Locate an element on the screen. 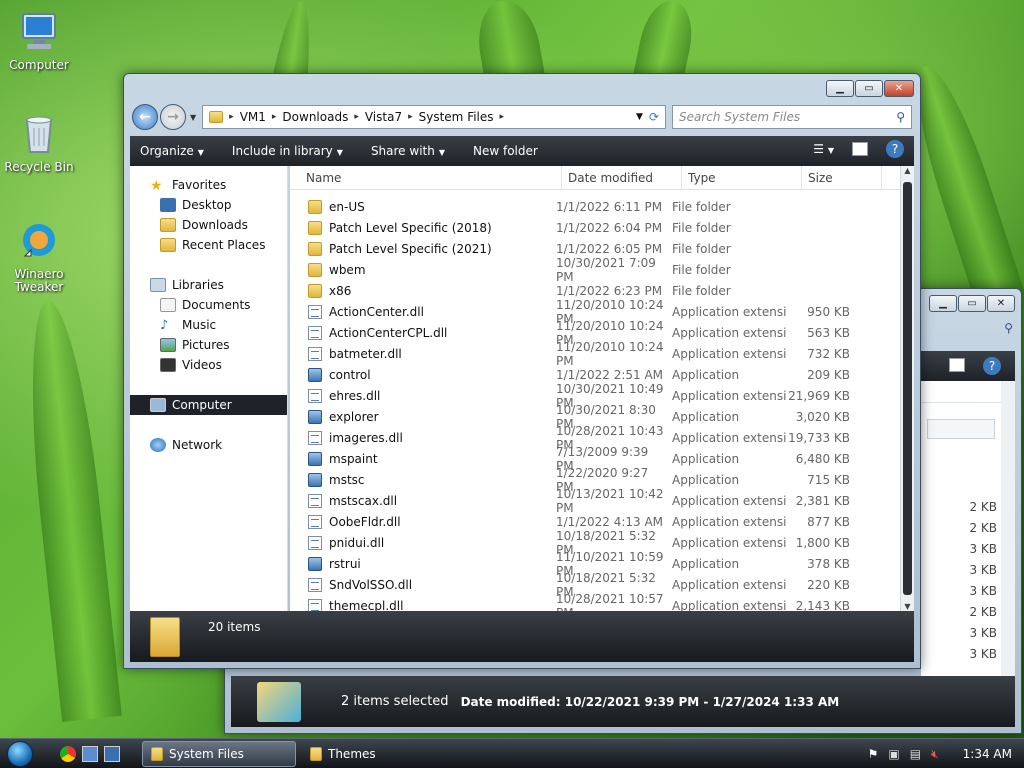 The image size is (1024, 768). nav-downloads: Downloads is located at coordinates (208, 225).